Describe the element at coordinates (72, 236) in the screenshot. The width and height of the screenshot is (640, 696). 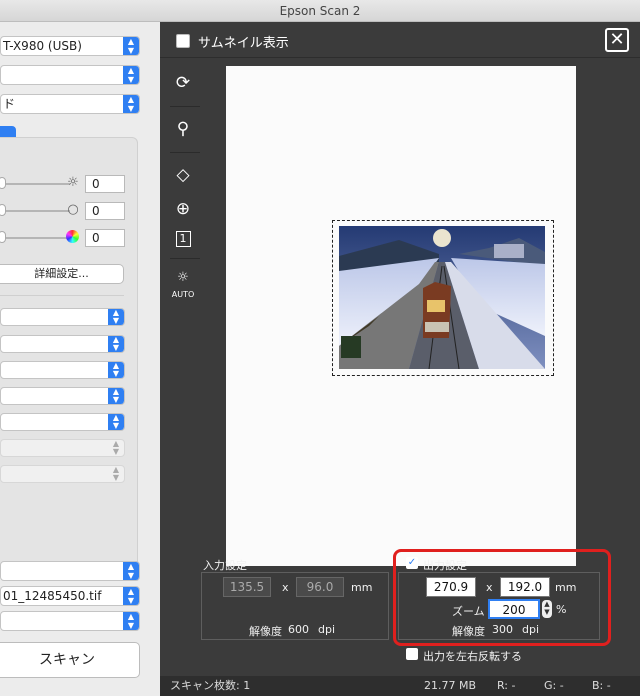
I see `saturation-icon` at that location.